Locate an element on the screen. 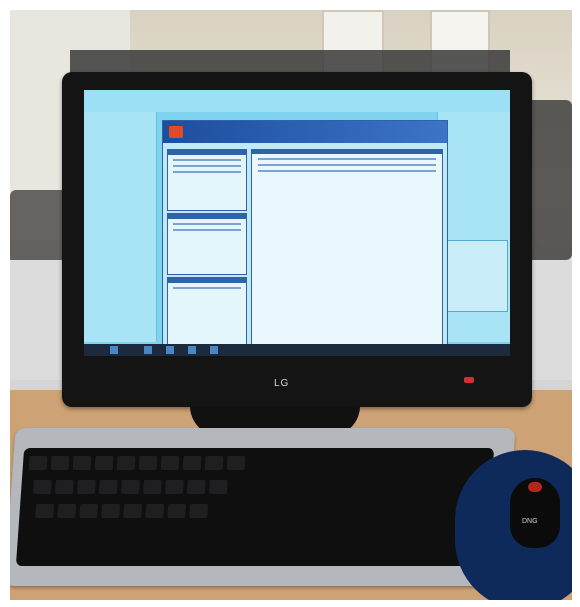 This screenshot has height=607, width=580. monitor-brand-logo: LG is located at coordinates (282, 383).